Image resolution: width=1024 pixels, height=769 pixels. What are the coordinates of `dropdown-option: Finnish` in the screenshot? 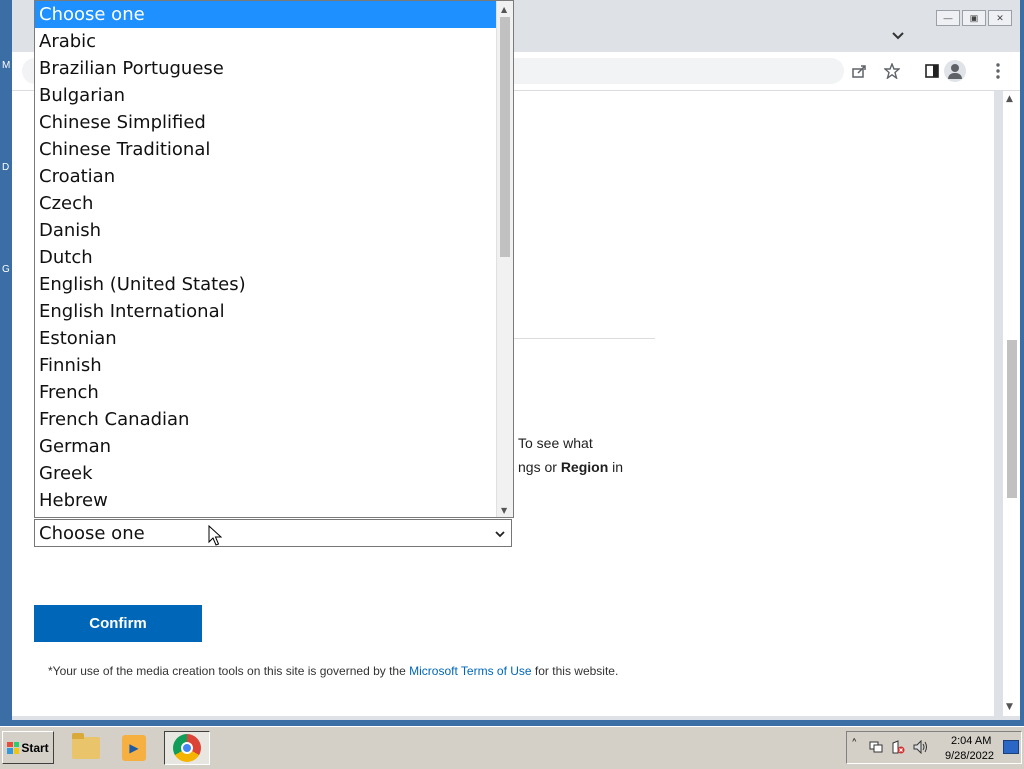 It's located at (274, 365).